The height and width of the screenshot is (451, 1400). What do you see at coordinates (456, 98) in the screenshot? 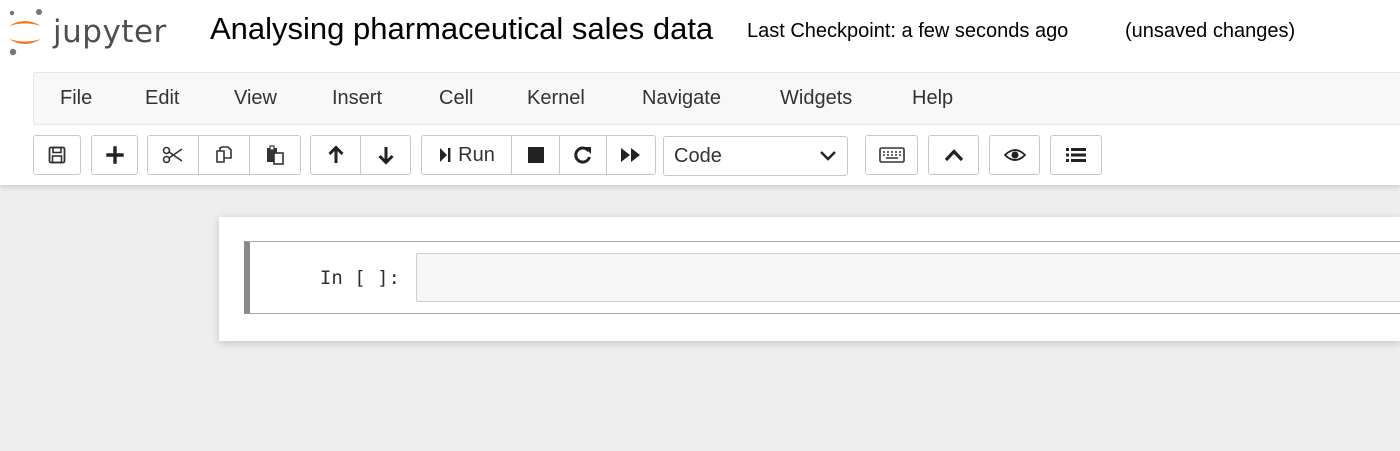
I see `menu-cell: Cell` at bounding box center [456, 98].